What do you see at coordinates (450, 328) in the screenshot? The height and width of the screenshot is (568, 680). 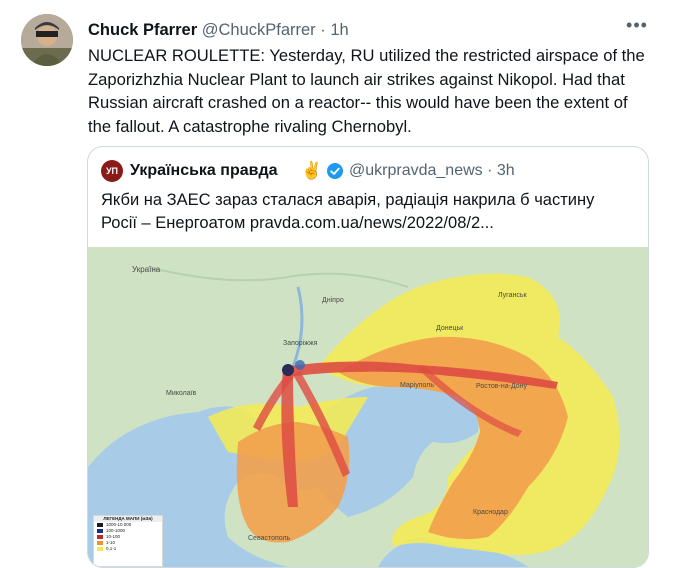 I see `map-label: Донецьк` at bounding box center [450, 328].